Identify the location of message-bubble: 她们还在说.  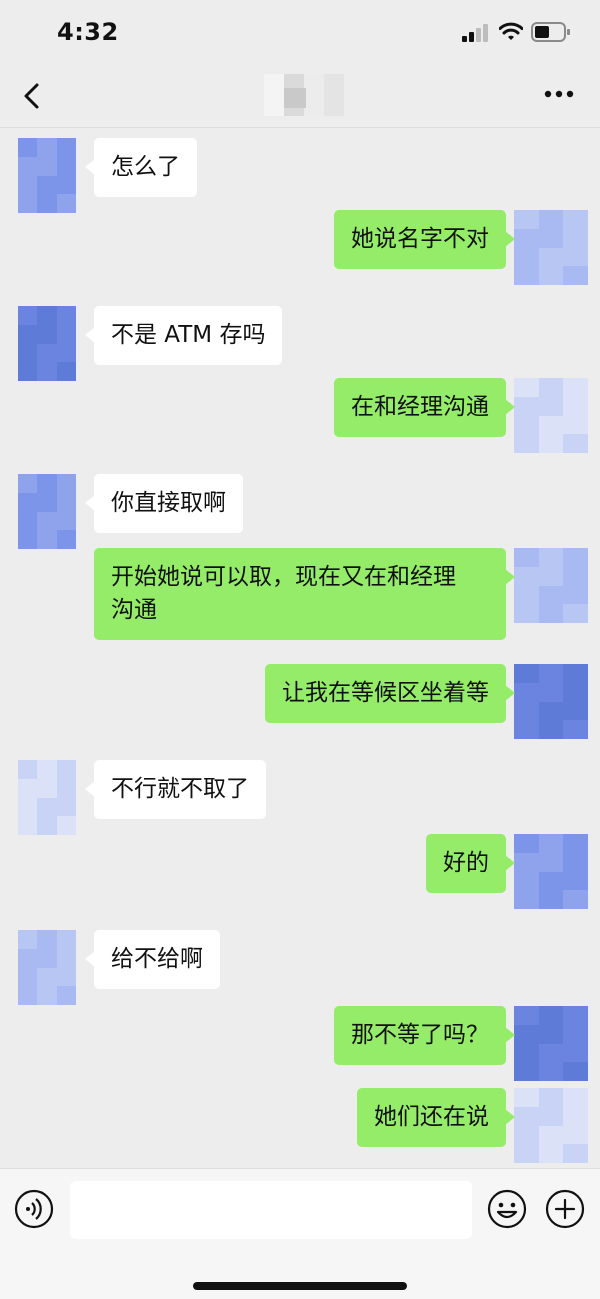
(436, 1117).